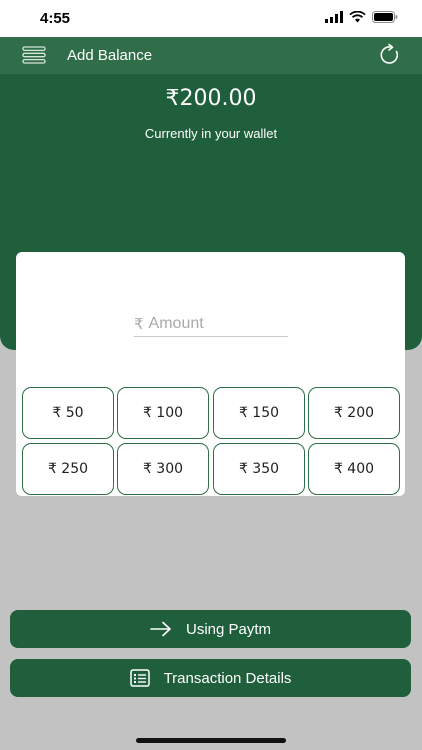 This screenshot has height=750, width=422. Describe the element at coordinates (211, 740) in the screenshot. I see `home-indicator` at that location.